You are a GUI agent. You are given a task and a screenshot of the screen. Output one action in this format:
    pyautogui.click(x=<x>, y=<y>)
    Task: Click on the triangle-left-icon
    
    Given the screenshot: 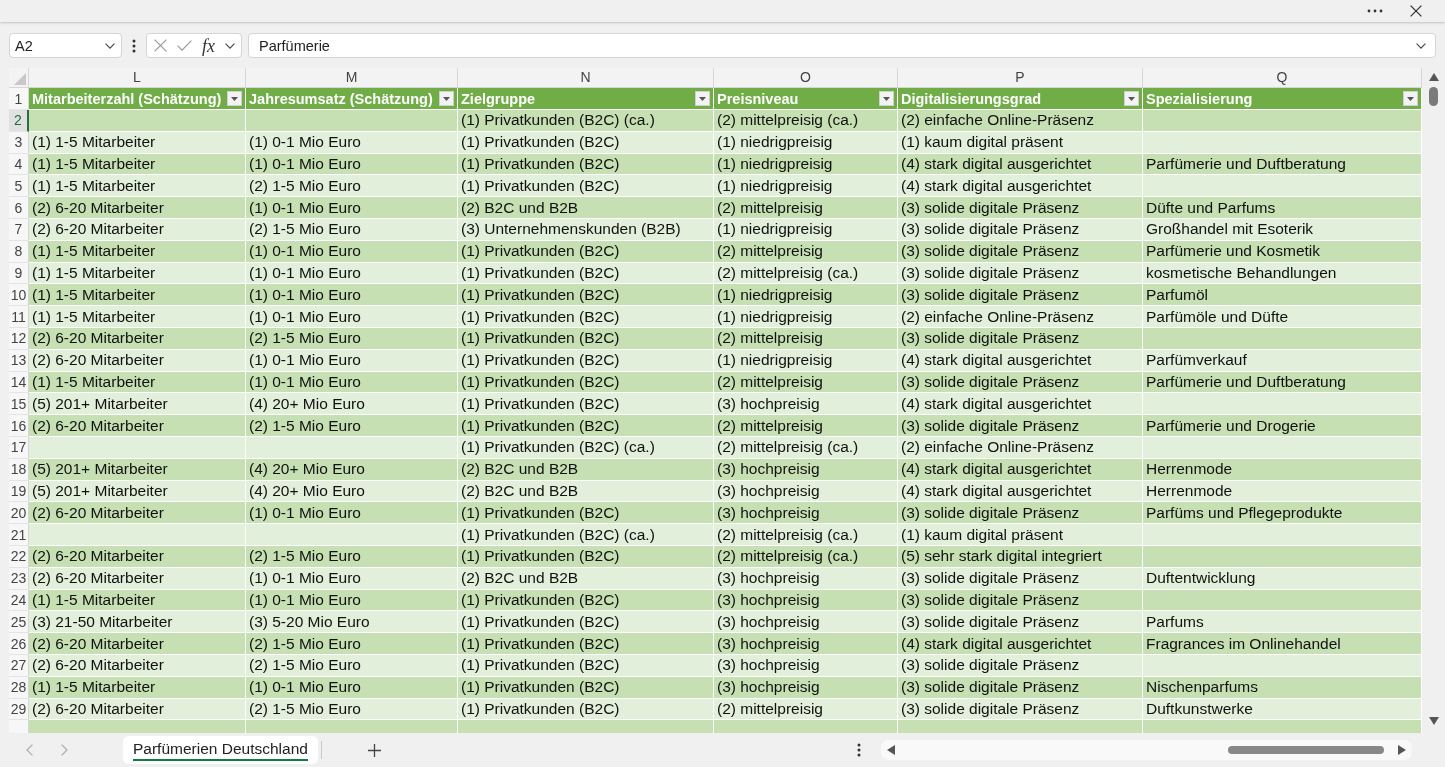 What is the action you would take?
    pyautogui.click(x=890, y=750)
    